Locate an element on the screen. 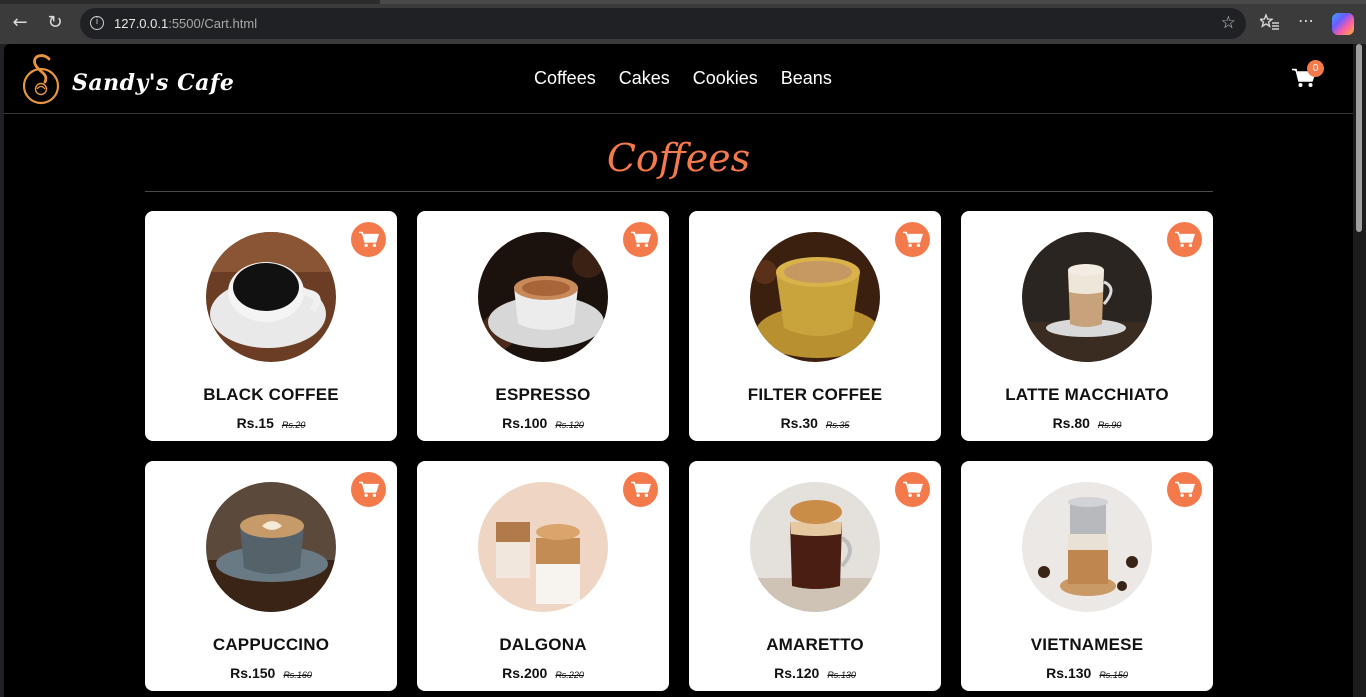 Image resolution: width=1366 pixels, height=697 pixels. product-price: Rs.100 is located at coordinates (525, 423).